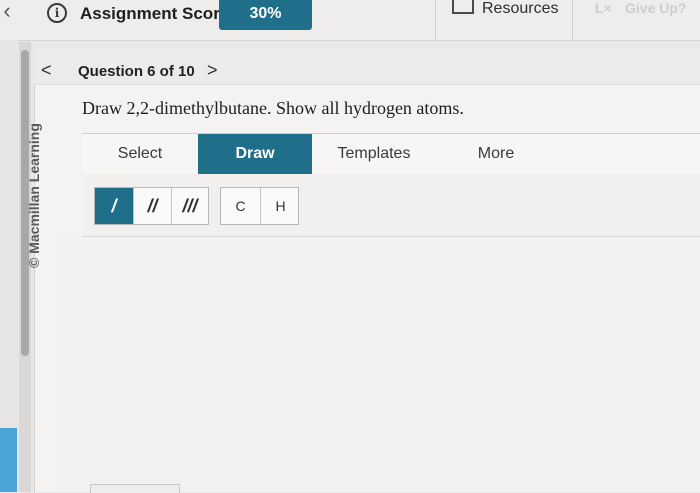  What do you see at coordinates (520, 8) in the screenshot?
I see `resources-label: Resources` at bounding box center [520, 8].